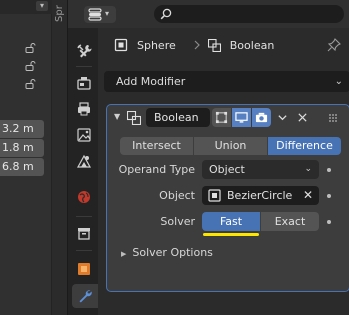  I want to click on object-square-icon, so click(84, 269).